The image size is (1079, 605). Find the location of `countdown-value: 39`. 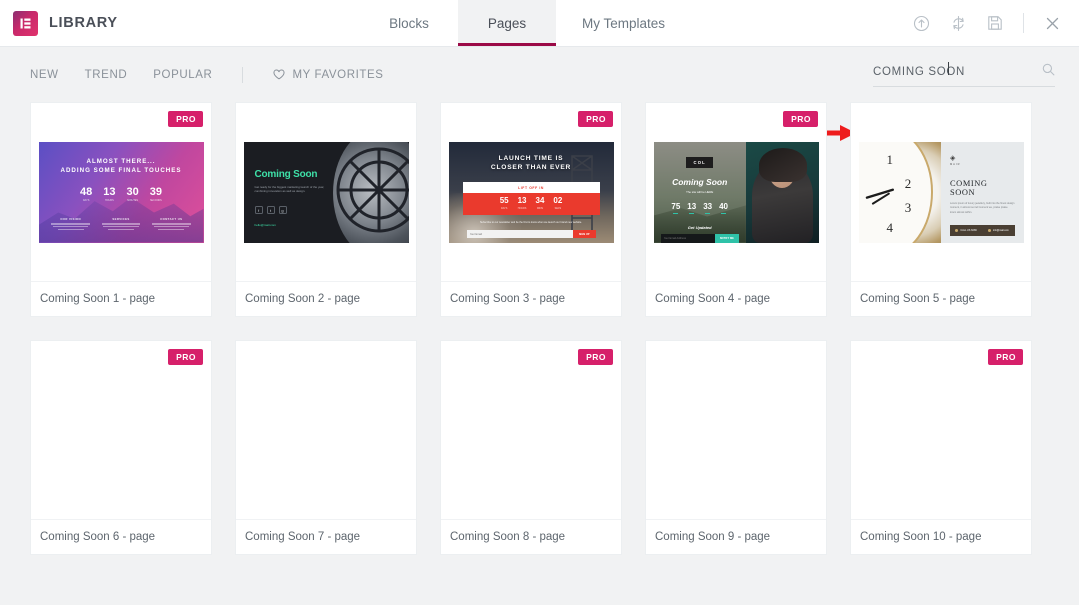

countdown-value: 39 is located at coordinates (155, 191).